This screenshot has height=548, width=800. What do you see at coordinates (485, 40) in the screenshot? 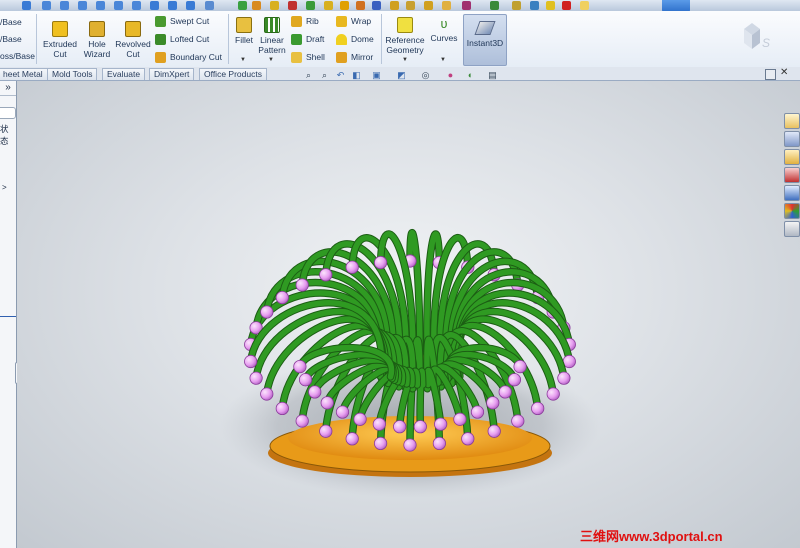
I see `instant3d-button: Instant3D` at bounding box center [485, 40].